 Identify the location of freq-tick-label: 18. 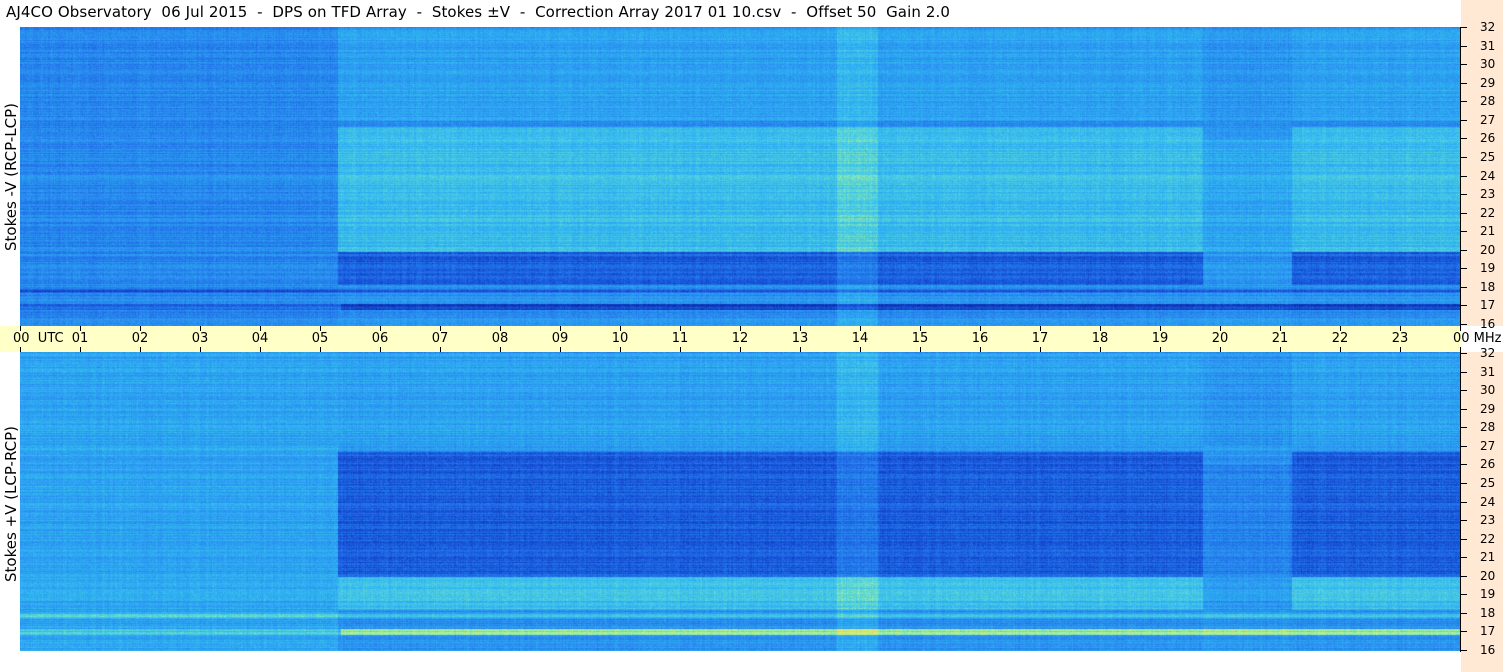
(1488, 286).